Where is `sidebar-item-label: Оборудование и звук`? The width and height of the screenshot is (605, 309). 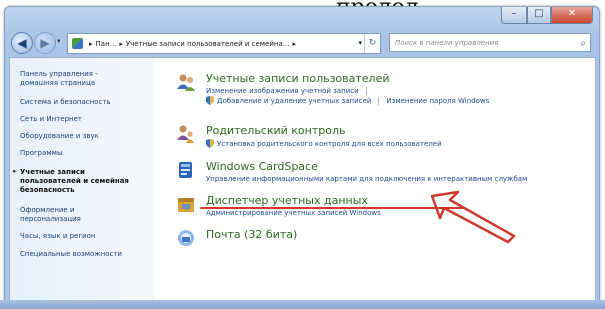
sidebar-item-label: Оборудование и звук is located at coordinates (59, 136).